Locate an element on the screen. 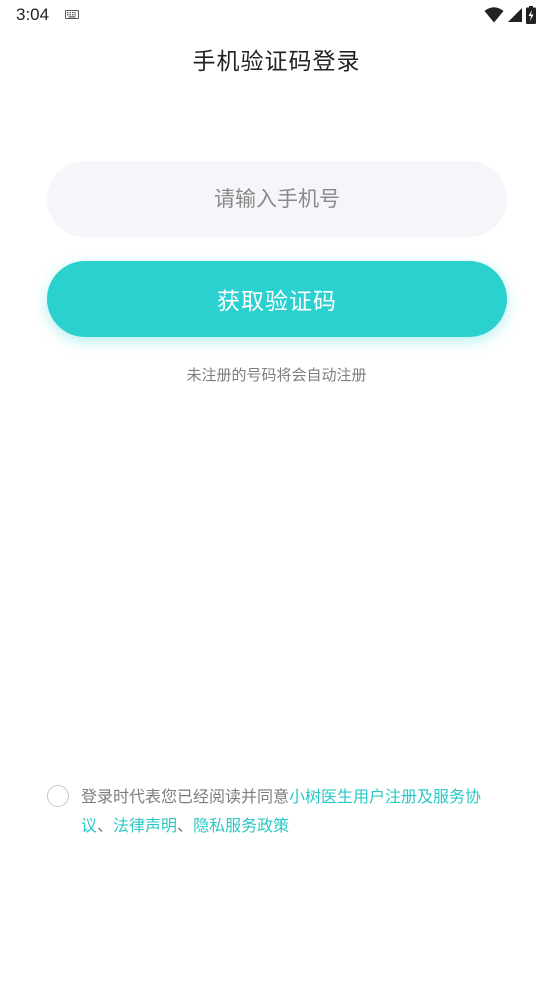 This screenshot has width=553, height=984. agreement-text: 登录时代表您已经阅读并同意小树医生用户注册及服务协议、法律声明、隐私服务政策 is located at coordinates (296, 811).